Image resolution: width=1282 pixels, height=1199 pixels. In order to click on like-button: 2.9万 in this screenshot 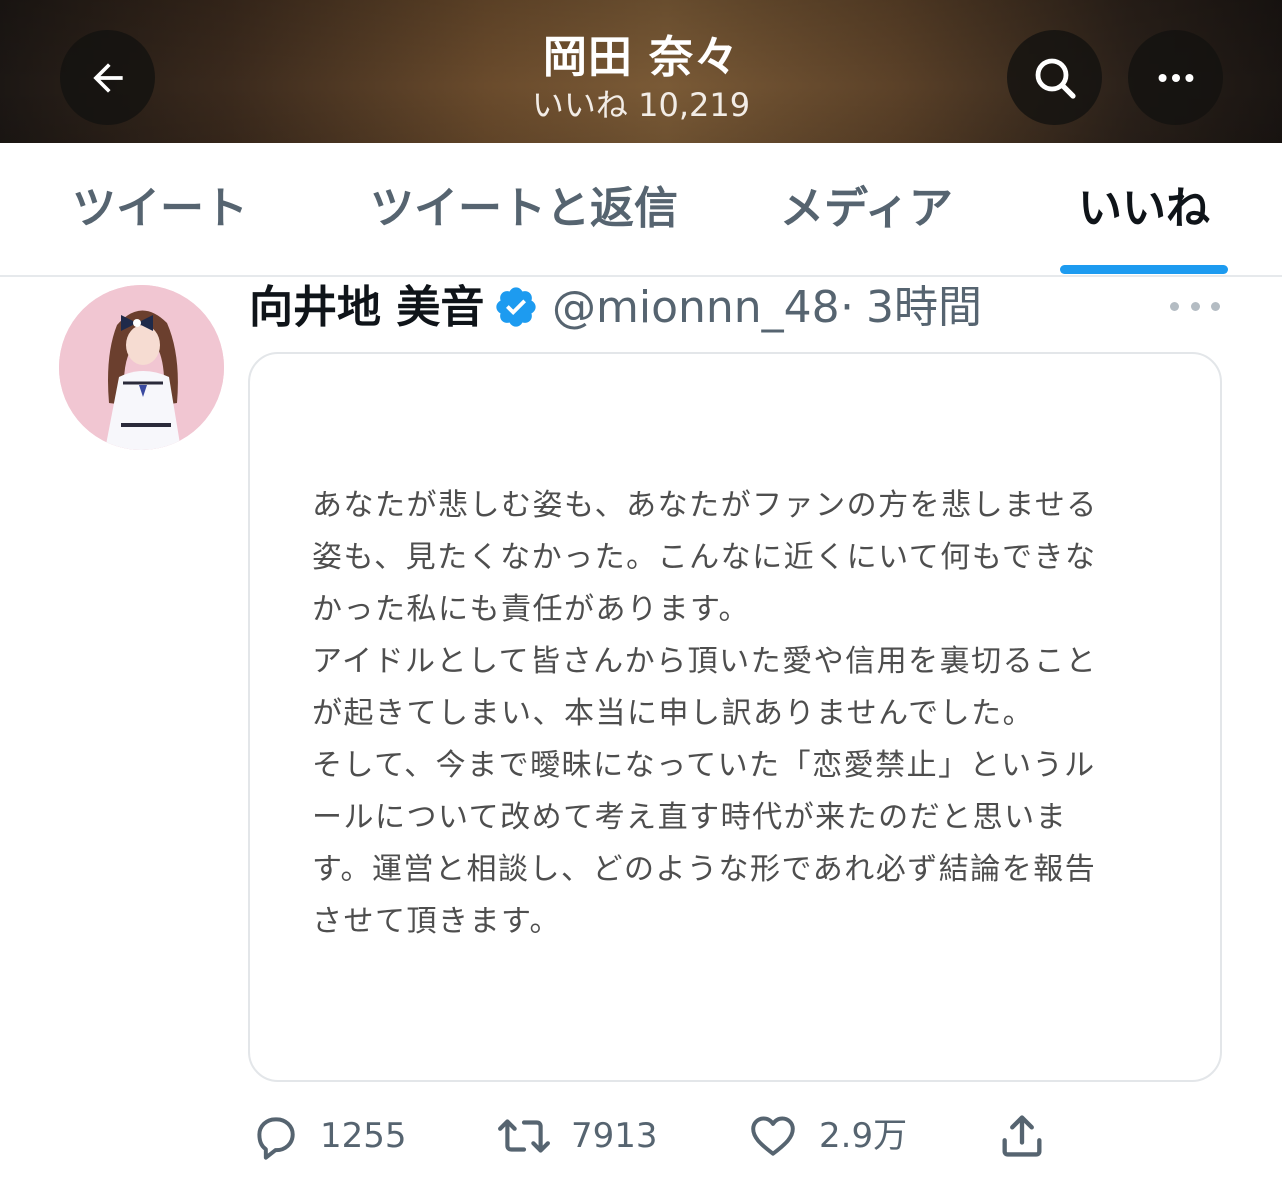, I will do `click(827, 1136)`.